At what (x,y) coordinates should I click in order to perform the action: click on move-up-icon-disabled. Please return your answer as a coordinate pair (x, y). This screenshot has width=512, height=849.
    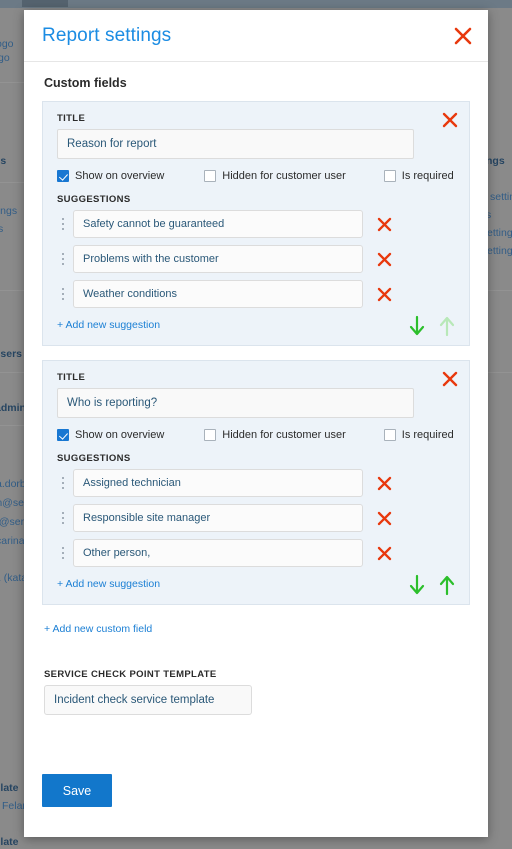
    Looking at the image, I should click on (447, 326).